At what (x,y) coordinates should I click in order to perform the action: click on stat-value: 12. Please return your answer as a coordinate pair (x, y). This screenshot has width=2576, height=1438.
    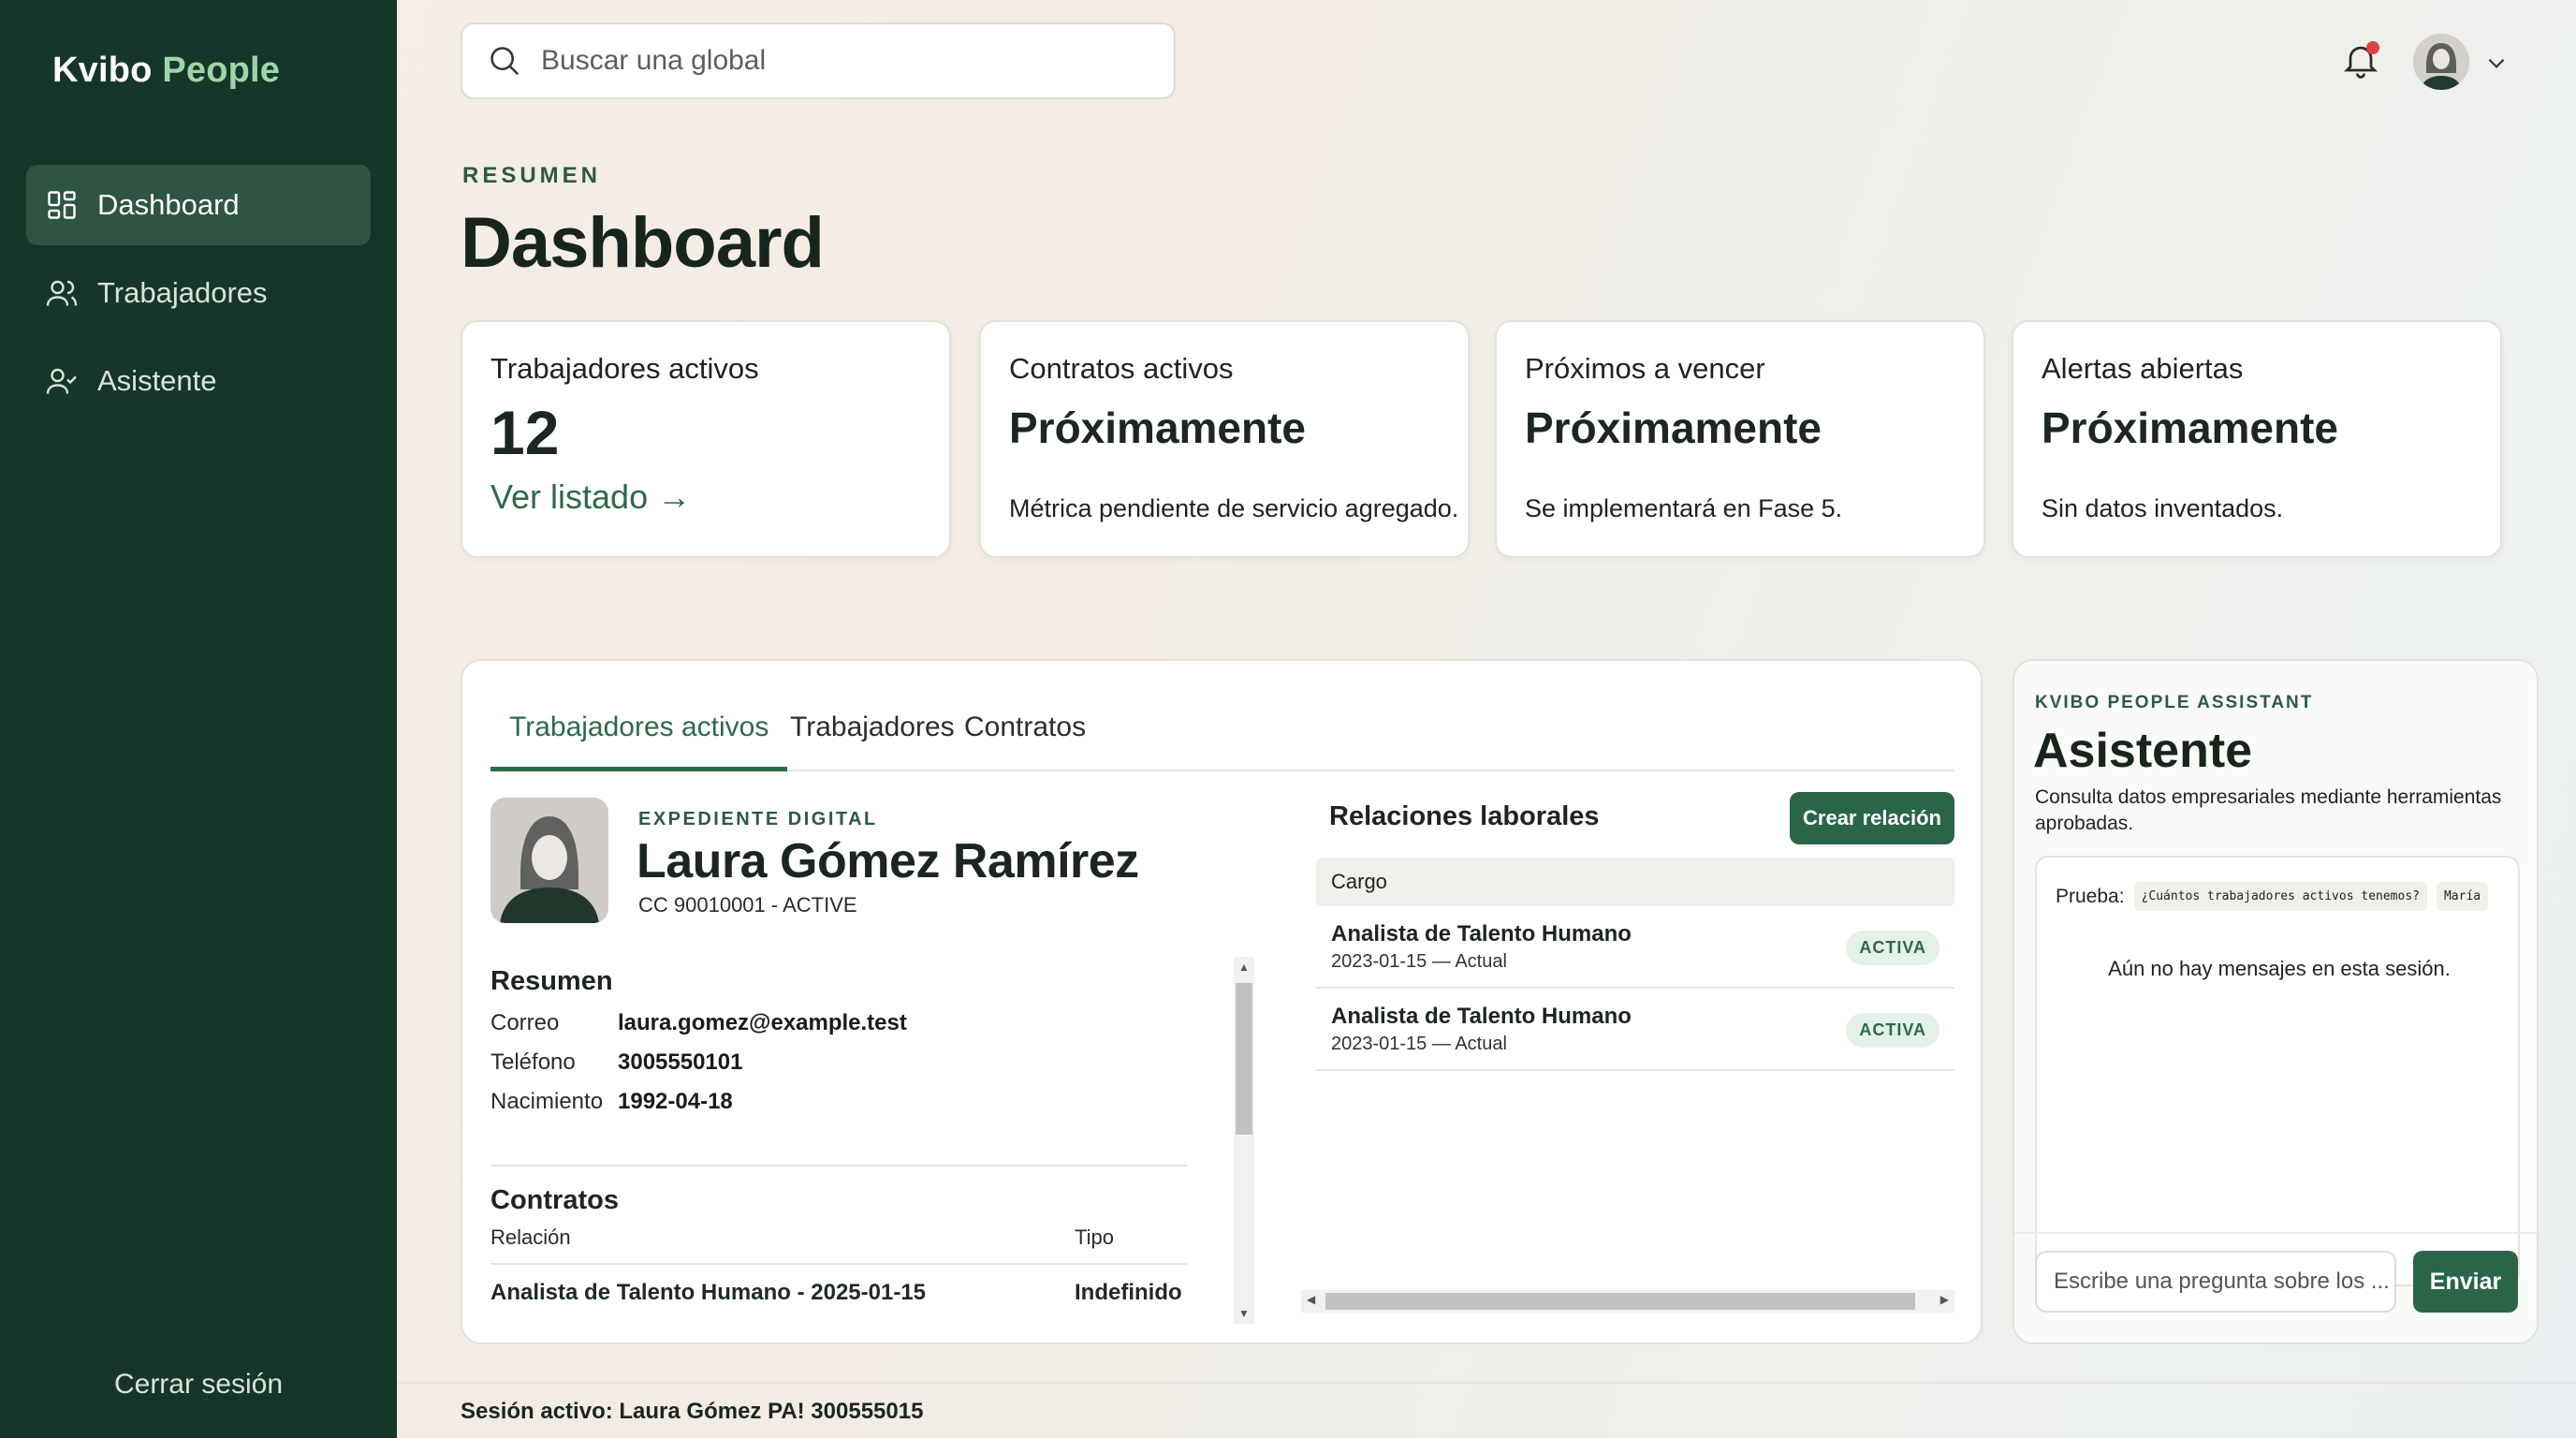
    Looking at the image, I should click on (525, 432).